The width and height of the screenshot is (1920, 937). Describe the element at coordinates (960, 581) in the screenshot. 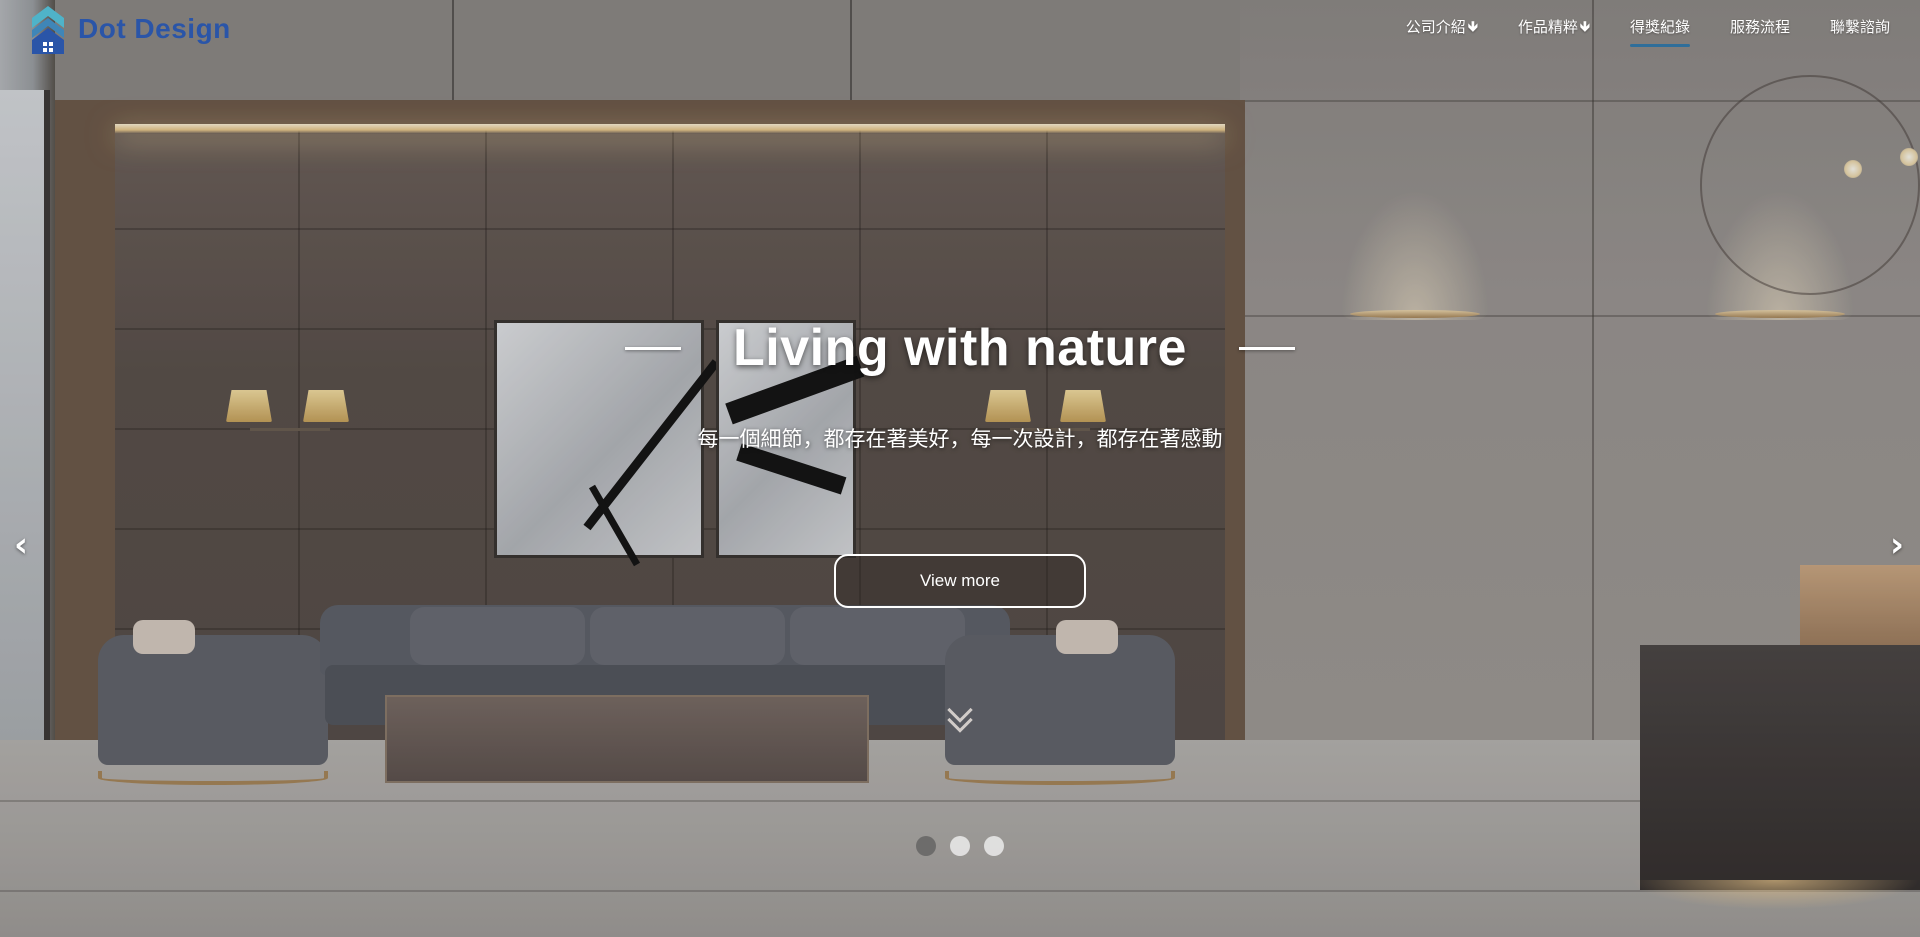

I see `view-more-button: View more` at that location.